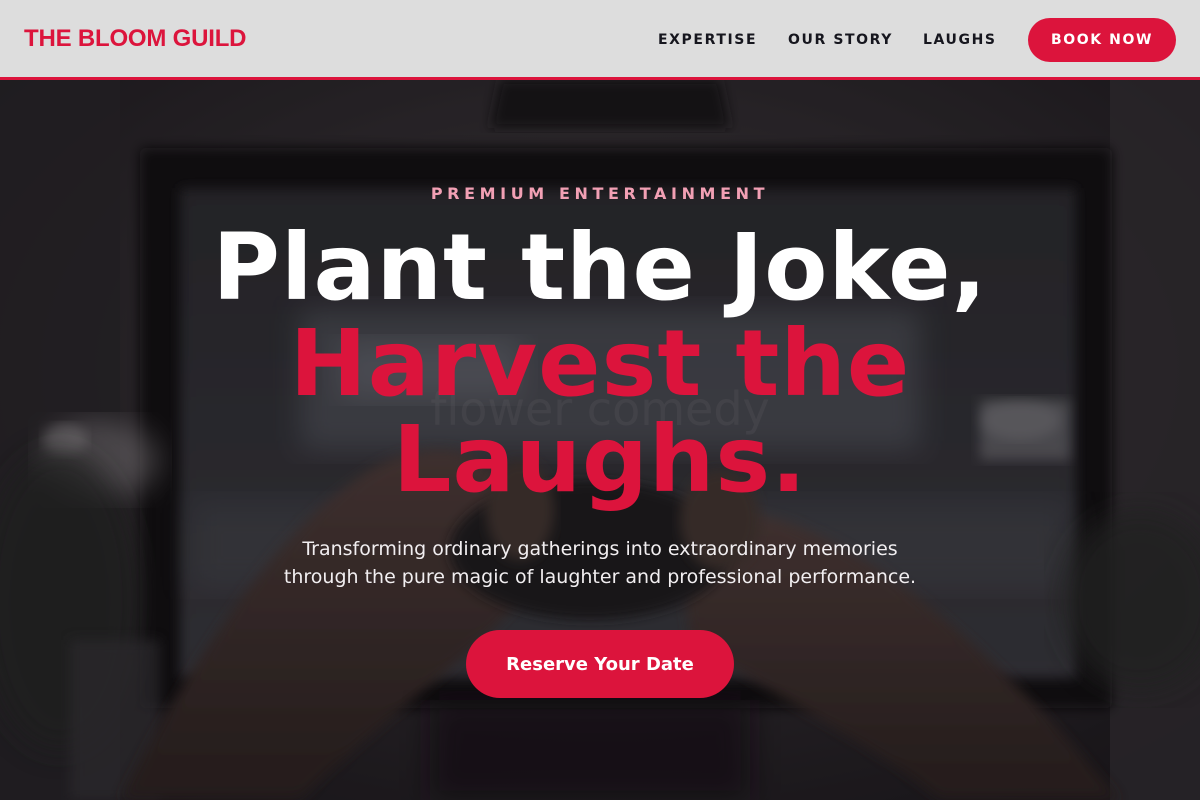 The height and width of the screenshot is (800, 1200). What do you see at coordinates (600, 363) in the screenshot?
I see `hero-headline-line-2: Harvest the` at bounding box center [600, 363].